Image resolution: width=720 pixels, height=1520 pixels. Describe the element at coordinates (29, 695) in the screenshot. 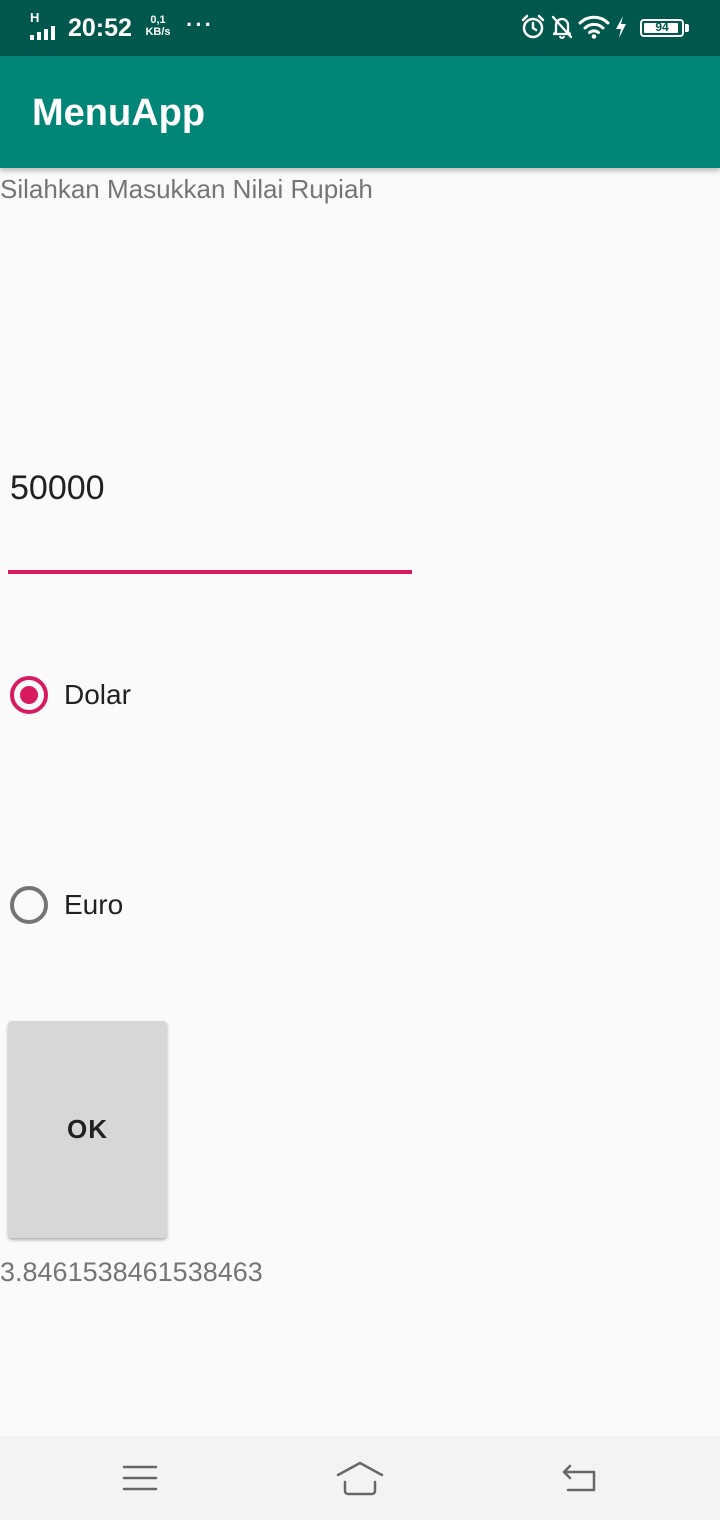

I see `radio-button-checked` at that location.